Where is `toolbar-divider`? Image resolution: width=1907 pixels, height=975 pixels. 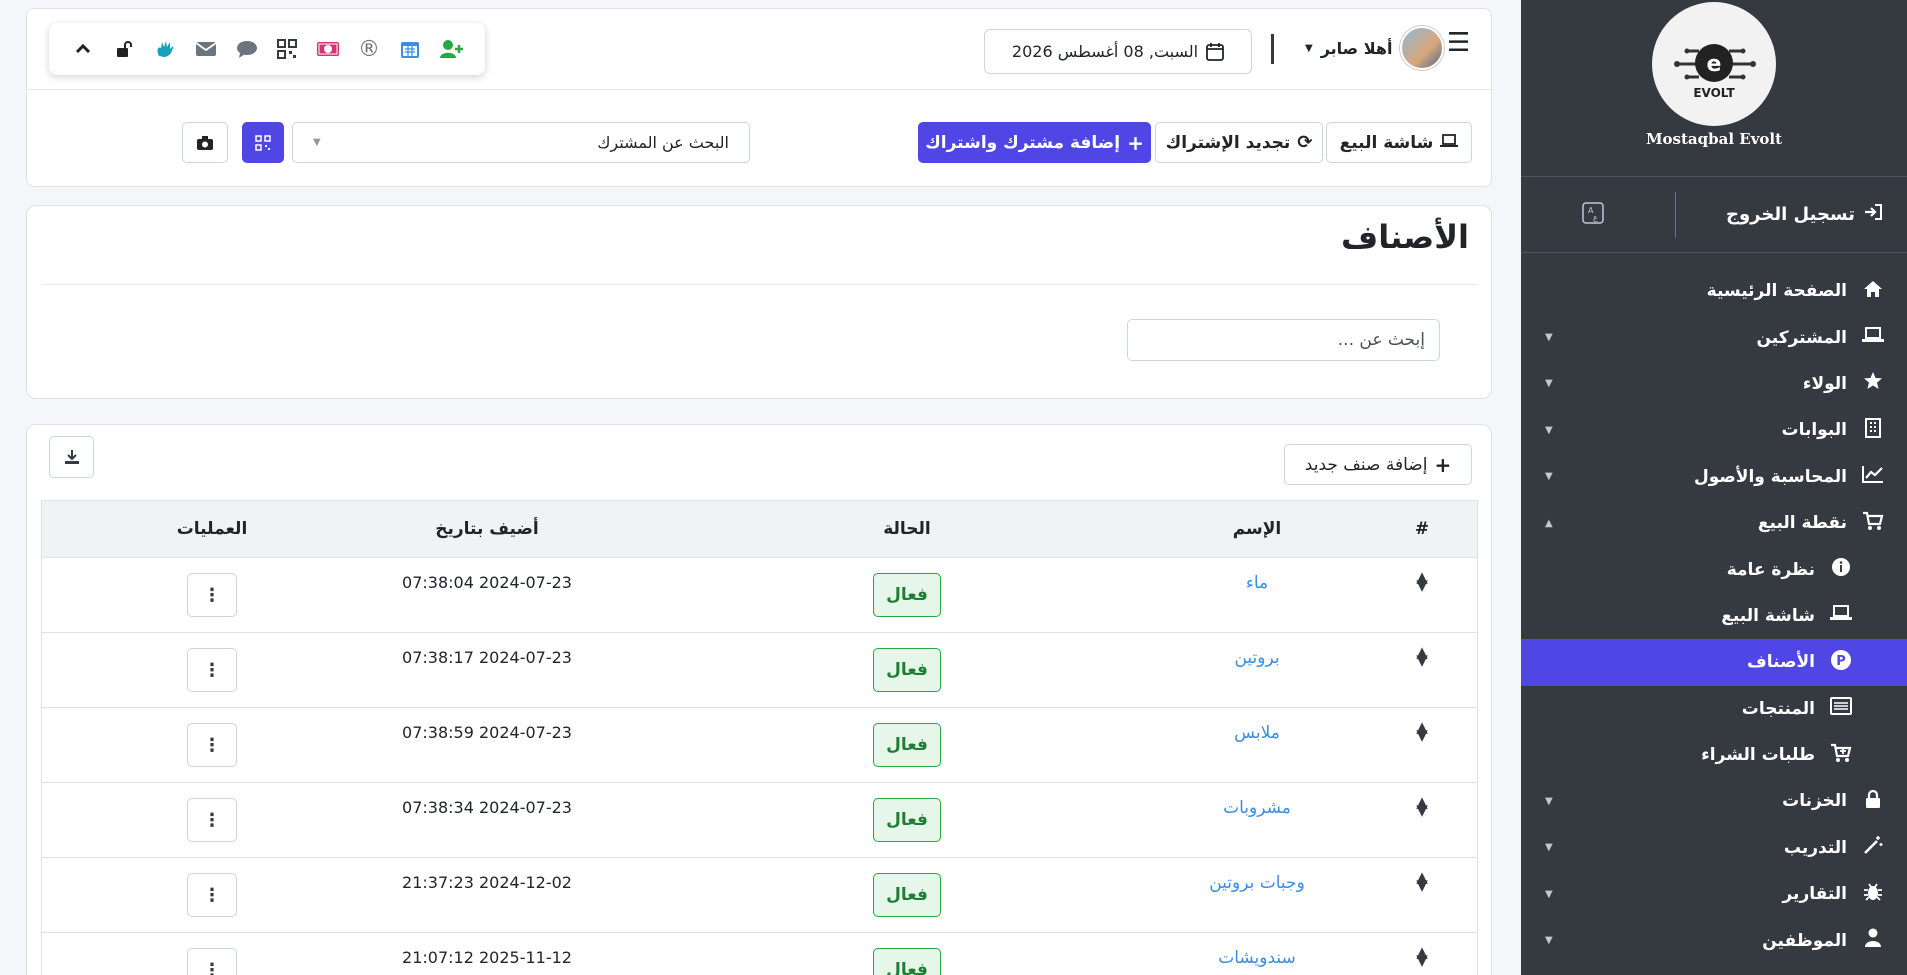
toolbar-divider is located at coordinates (759, 89).